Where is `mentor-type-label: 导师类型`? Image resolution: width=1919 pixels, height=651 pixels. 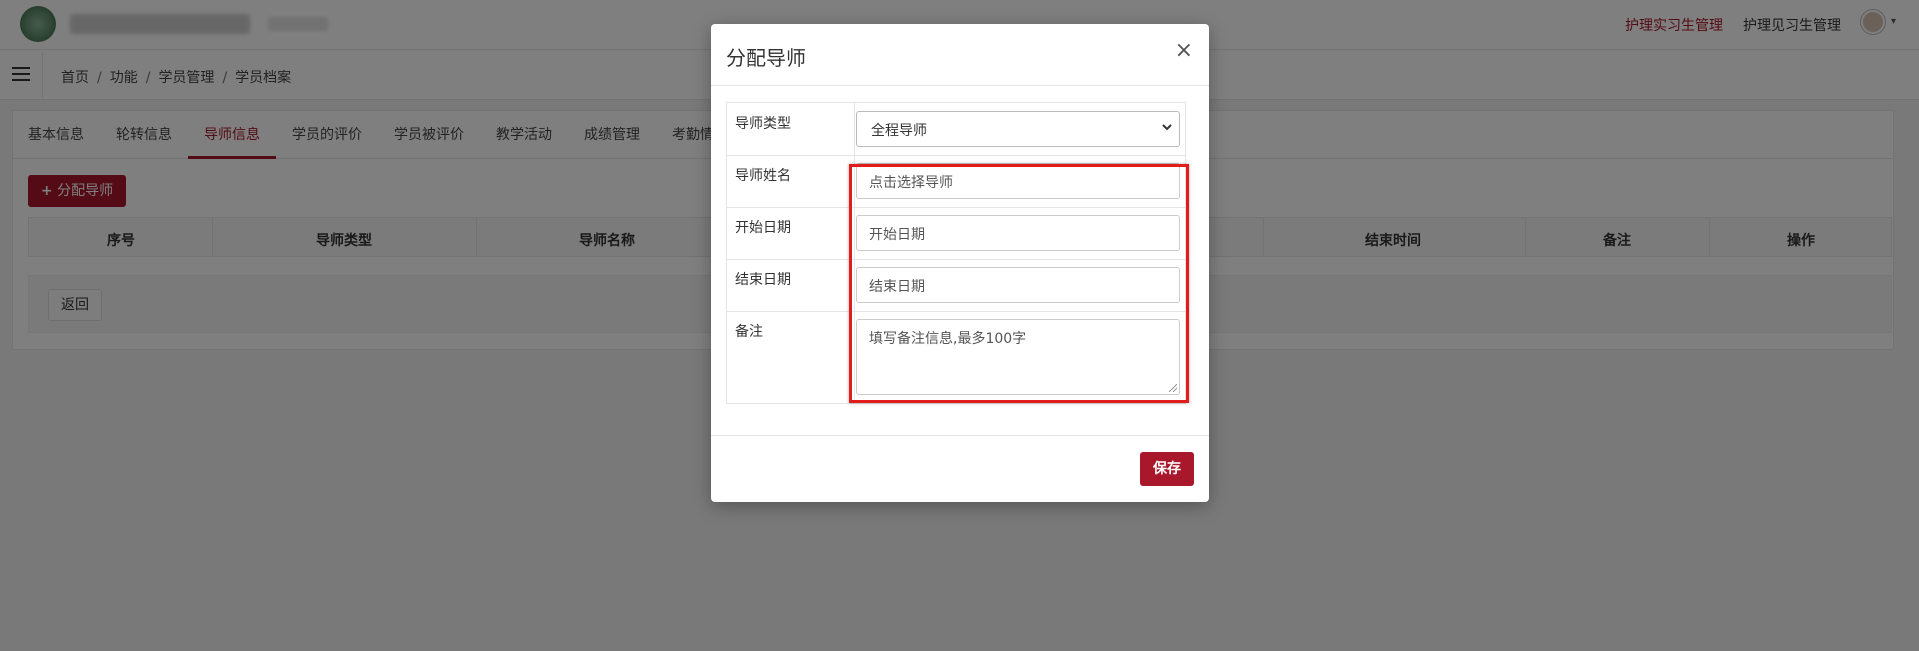
mentor-type-label: 导师类型 is located at coordinates (763, 124).